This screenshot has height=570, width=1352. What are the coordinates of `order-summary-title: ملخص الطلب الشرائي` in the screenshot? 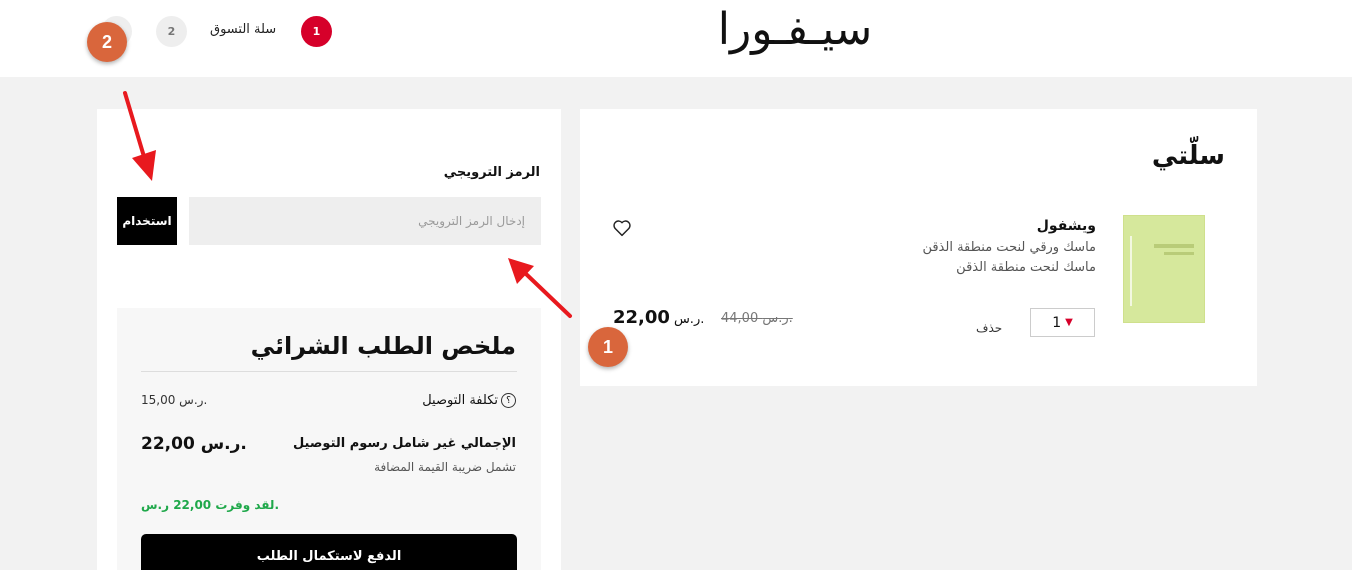 It's located at (383, 346).